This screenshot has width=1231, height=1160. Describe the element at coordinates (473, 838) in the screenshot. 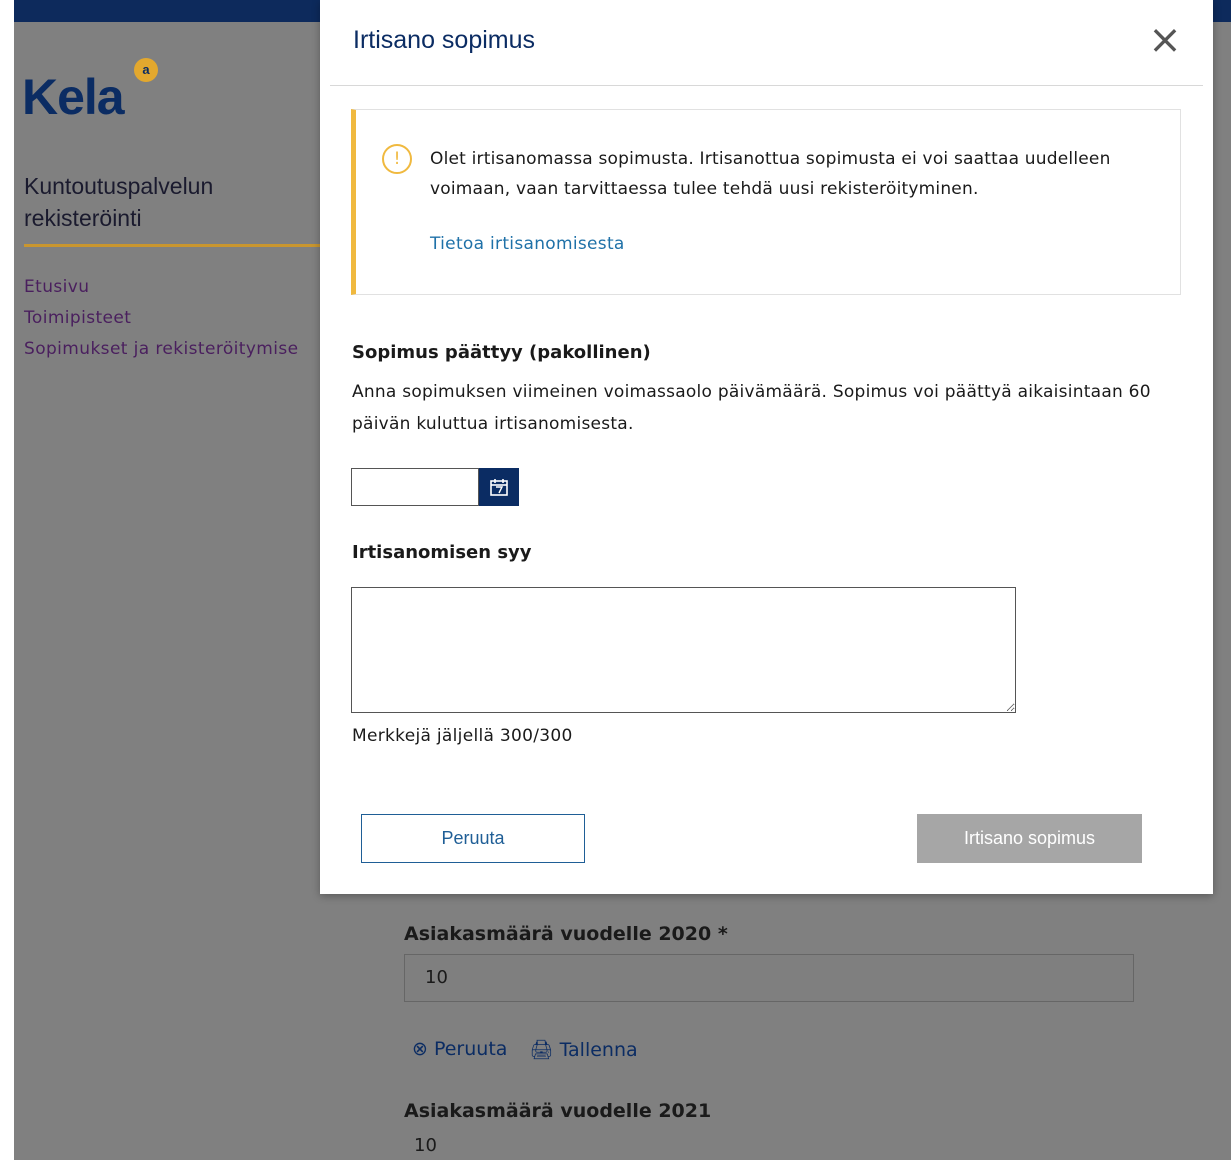

I see `cancel-button: Peruuta` at that location.